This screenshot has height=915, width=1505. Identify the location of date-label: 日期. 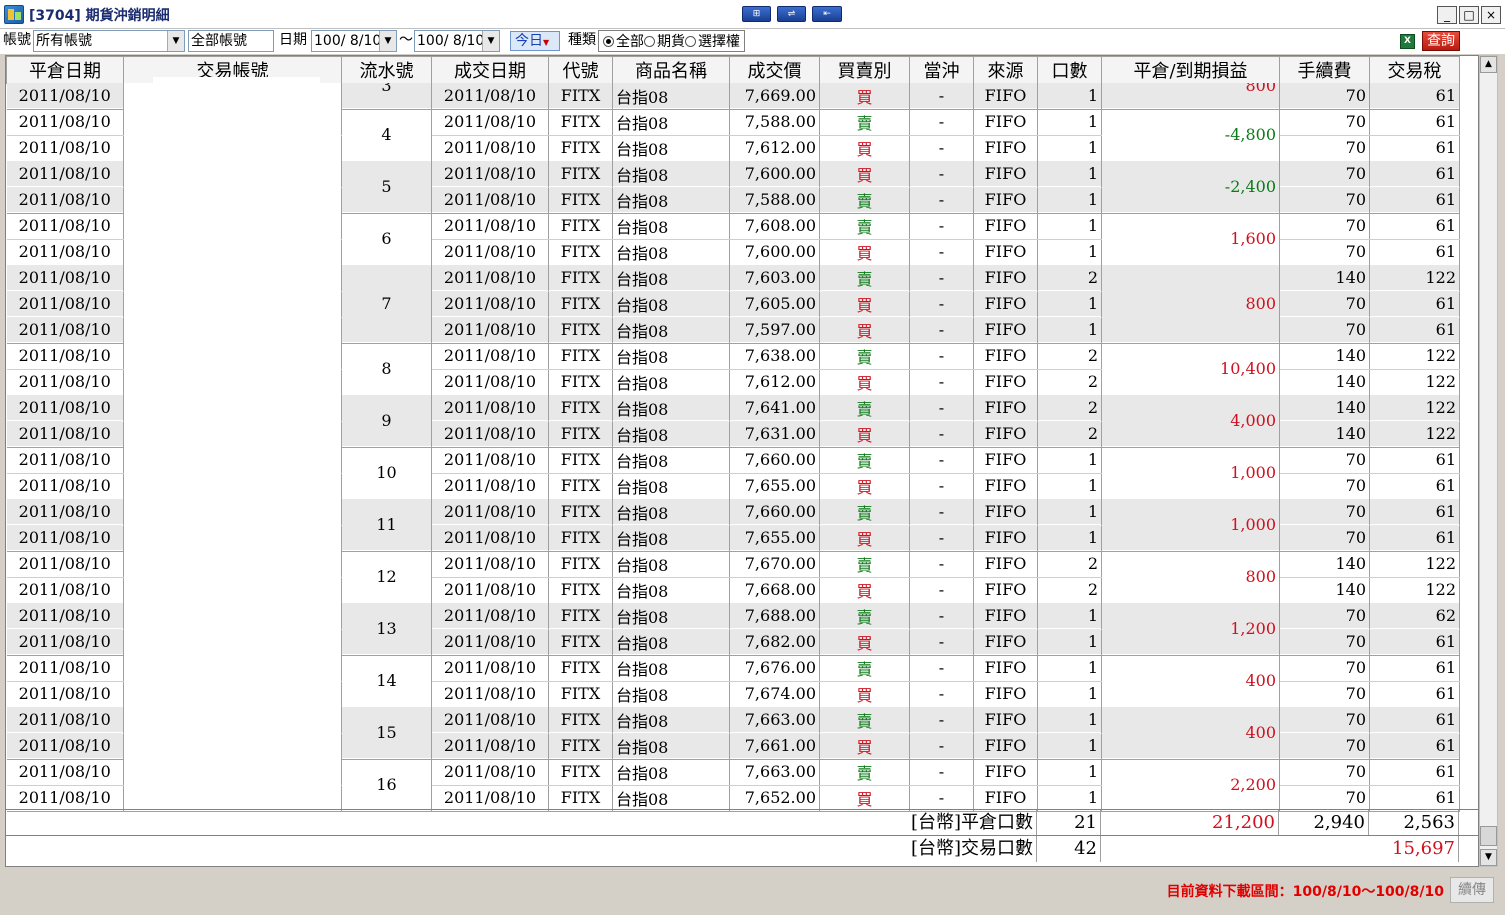
(293, 40).